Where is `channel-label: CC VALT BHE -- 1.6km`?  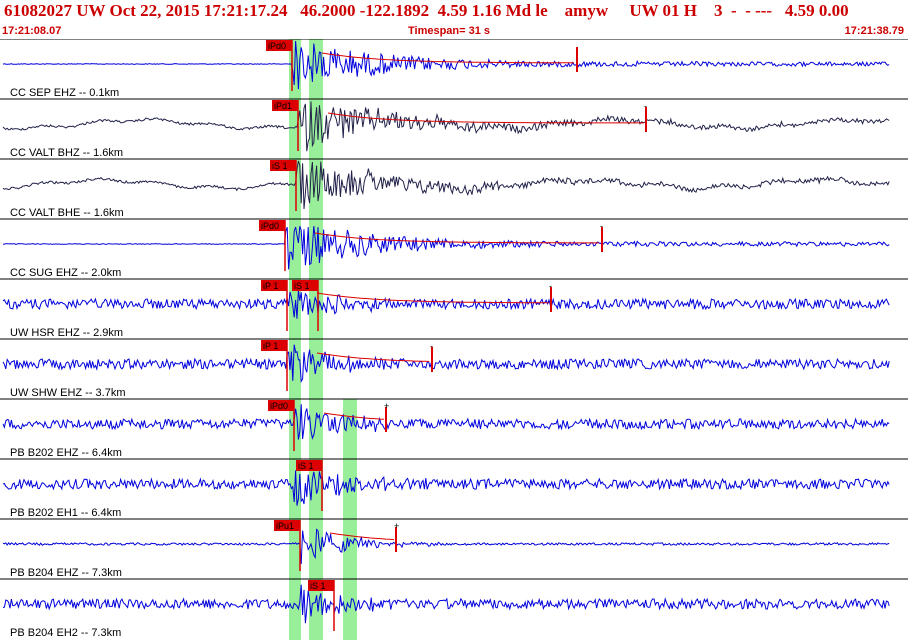 channel-label: CC VALT BHE -- 1.6km is located at coordinates (67, 213).